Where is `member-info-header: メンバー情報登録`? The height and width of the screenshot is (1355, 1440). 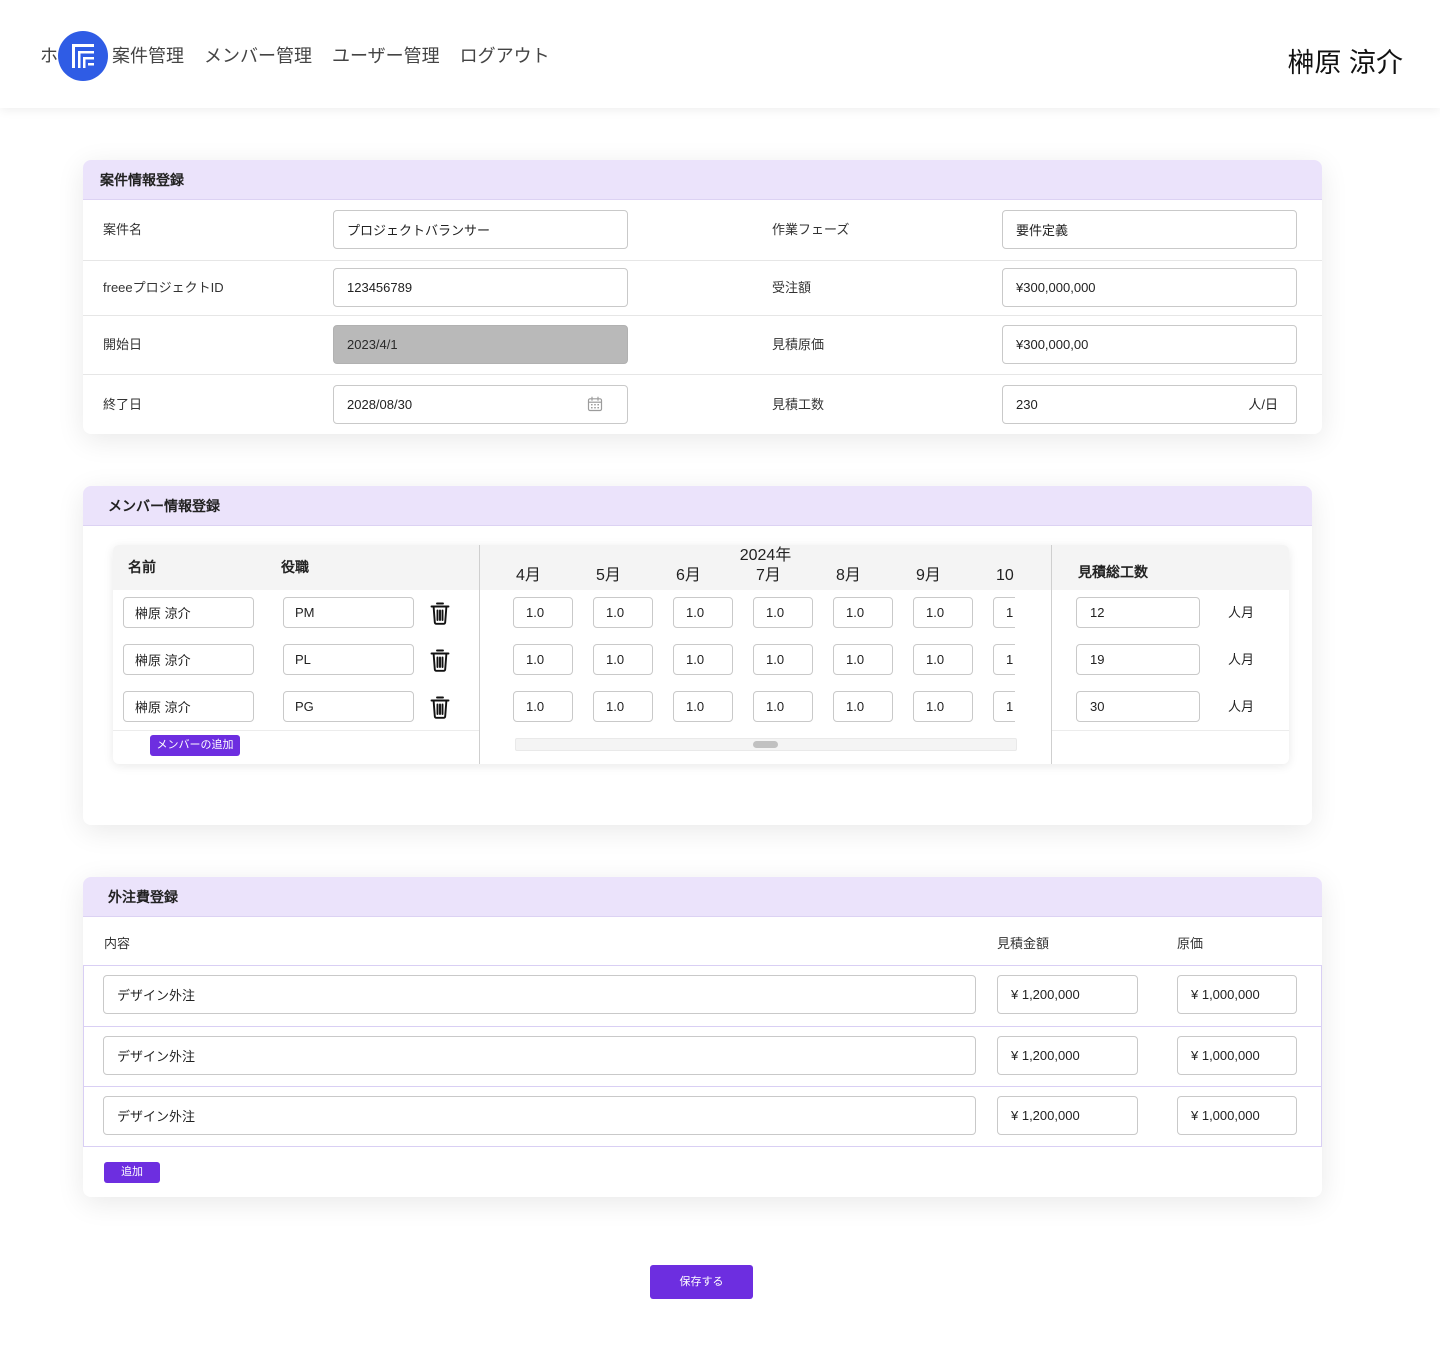
member-info-header: メンバー情報登録 is located at coordinates (697, 506).